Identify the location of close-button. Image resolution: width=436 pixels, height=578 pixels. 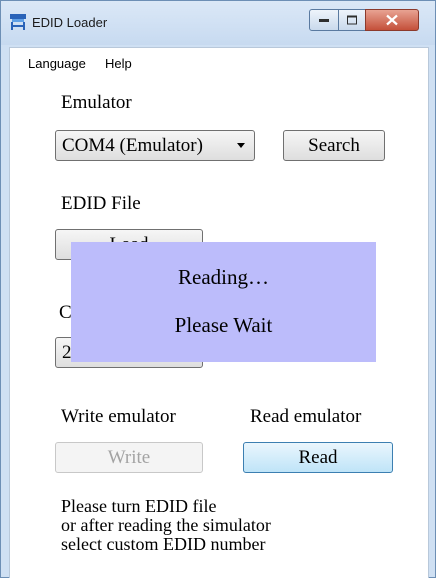
(392, 20).